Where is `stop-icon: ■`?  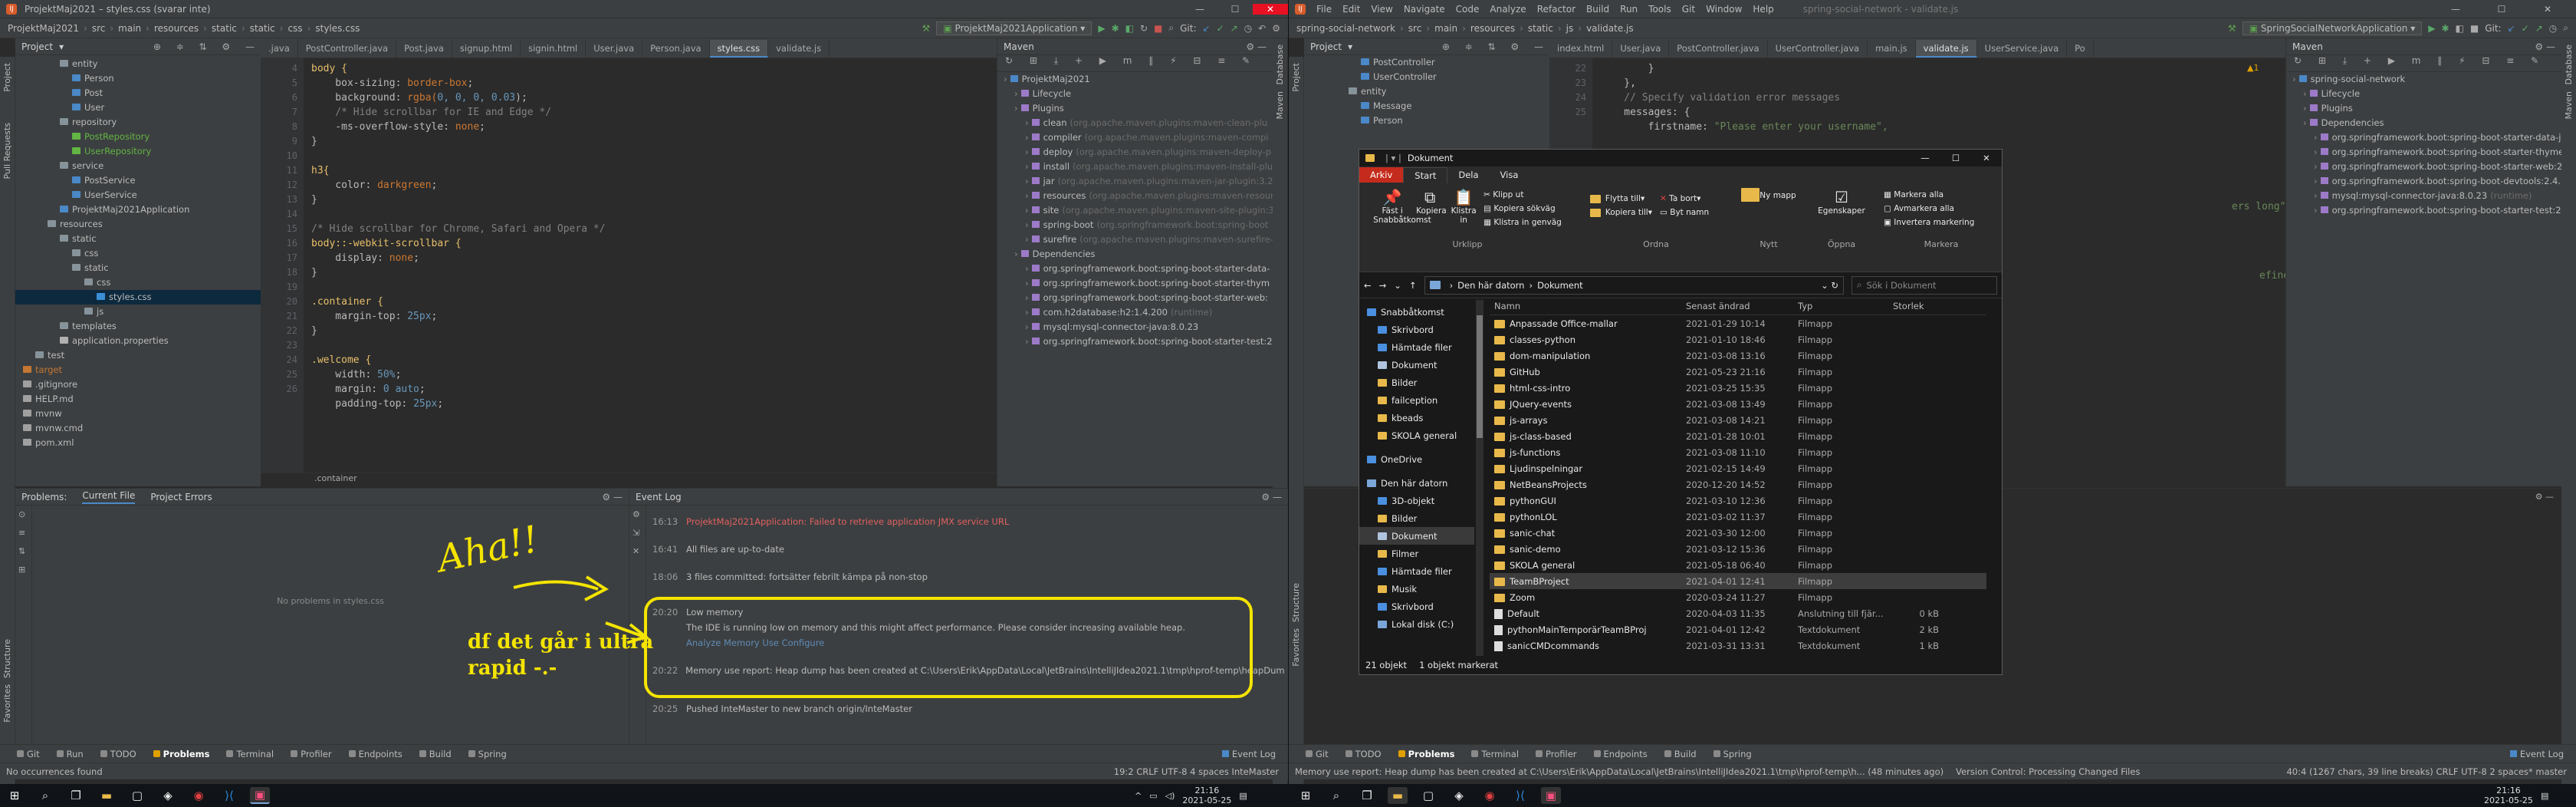 stop-icon: ■ is located at coordinates (1158, 28).